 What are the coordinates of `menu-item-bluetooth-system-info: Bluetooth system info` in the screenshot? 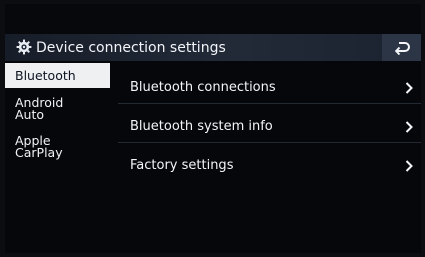 It's located at (269, 126).